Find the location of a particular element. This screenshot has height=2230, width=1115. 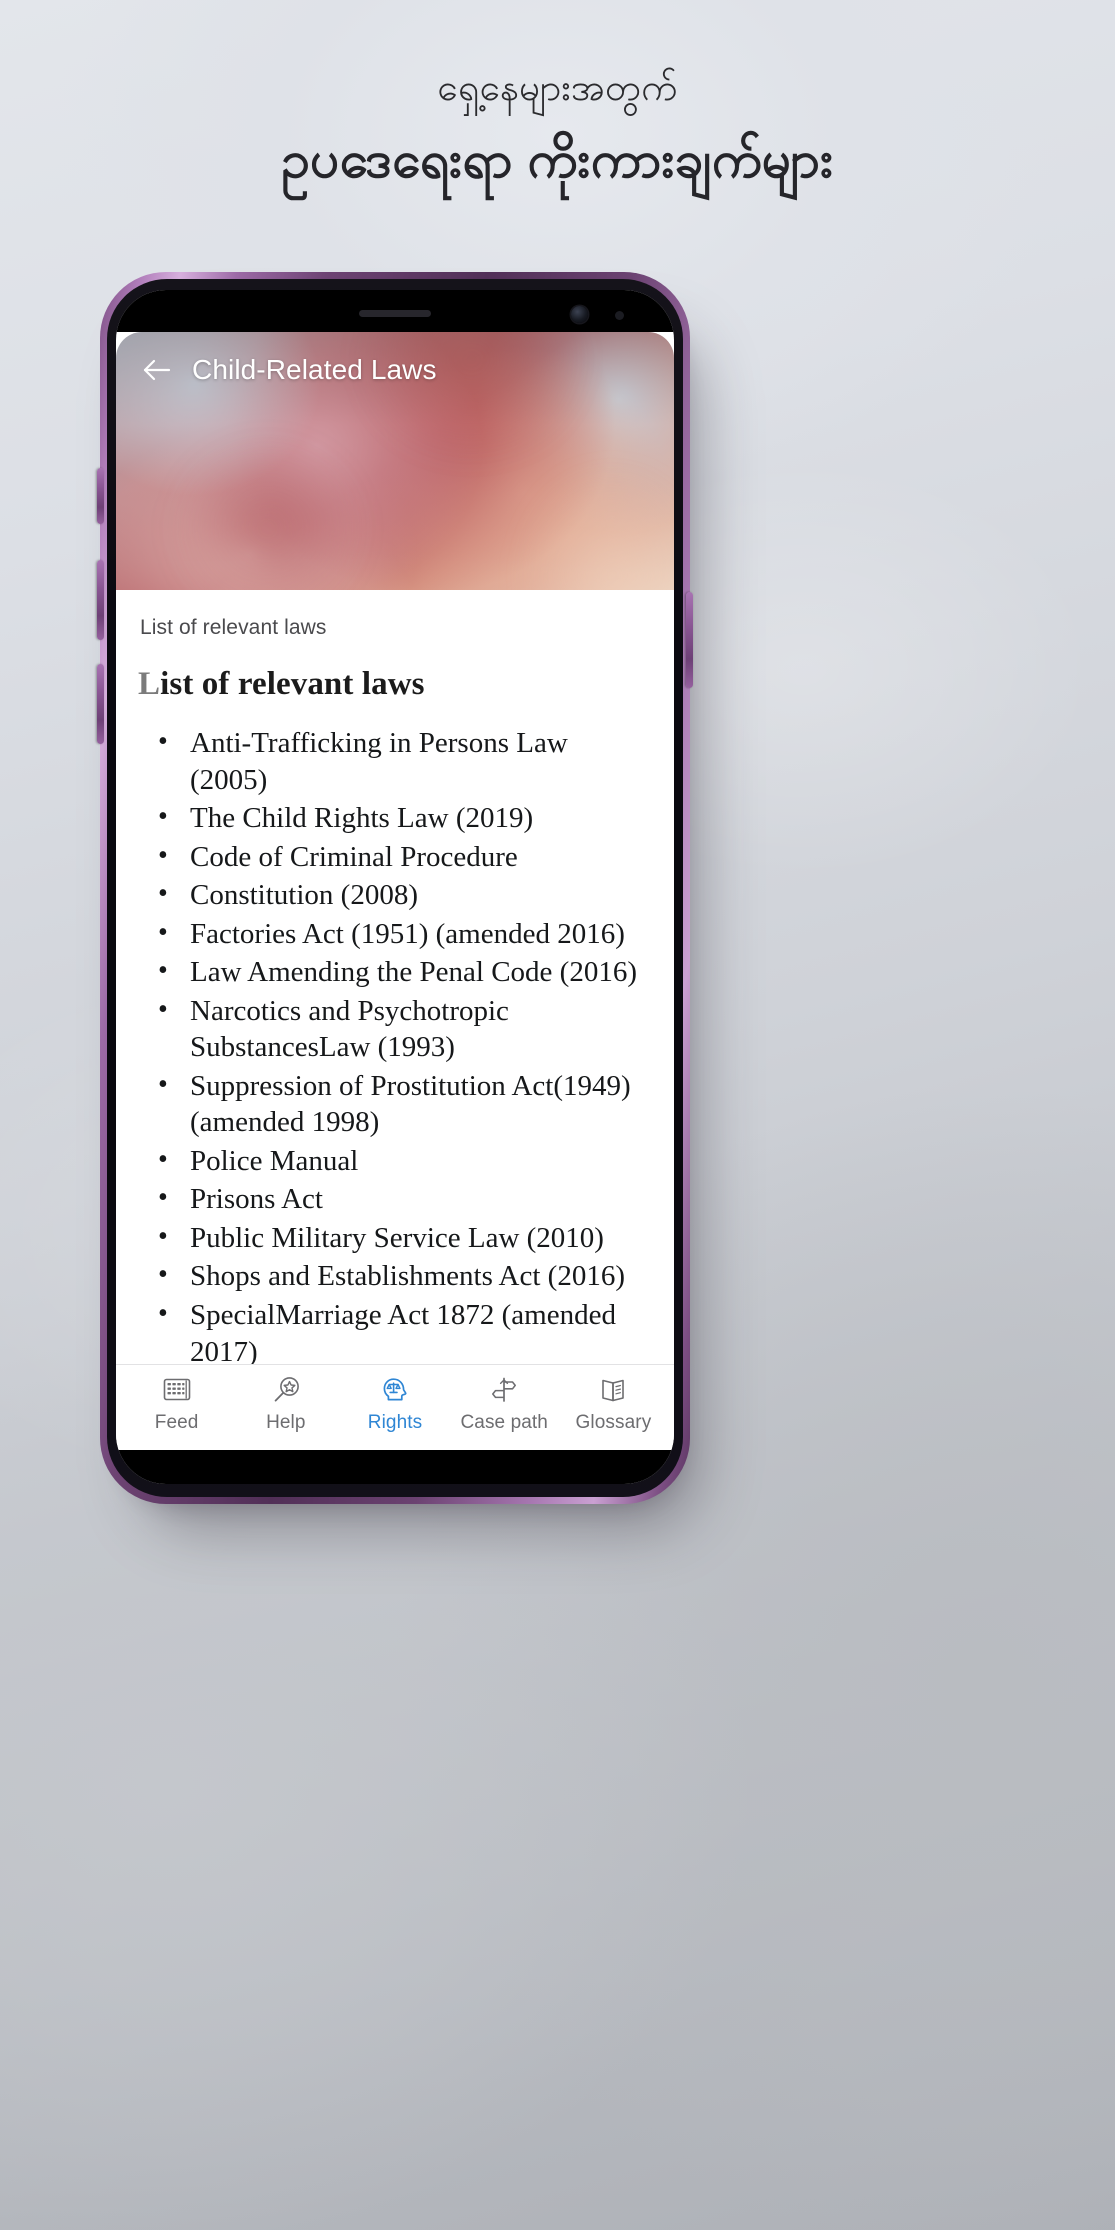

proximity-sensor is located at coordinates (619, 315).